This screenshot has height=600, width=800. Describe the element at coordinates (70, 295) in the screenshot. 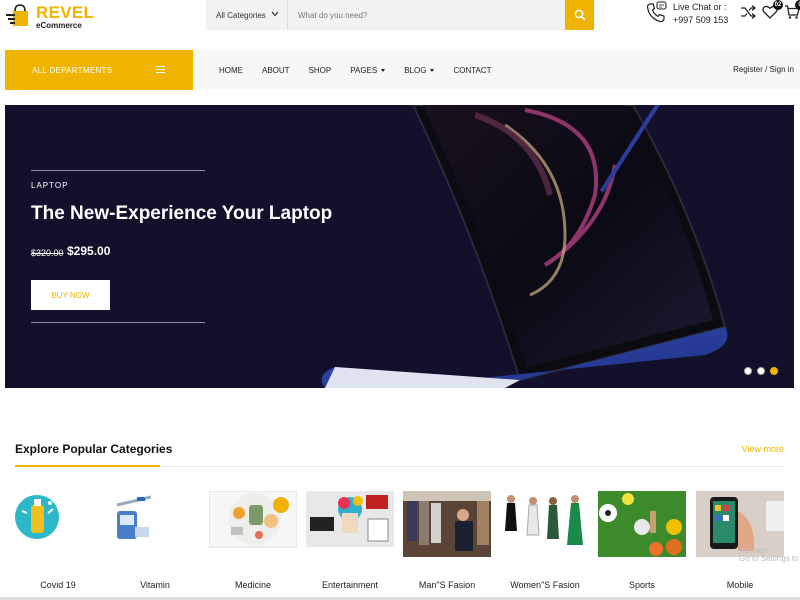

I see `buy-now-button: BUY NOW` at that location.